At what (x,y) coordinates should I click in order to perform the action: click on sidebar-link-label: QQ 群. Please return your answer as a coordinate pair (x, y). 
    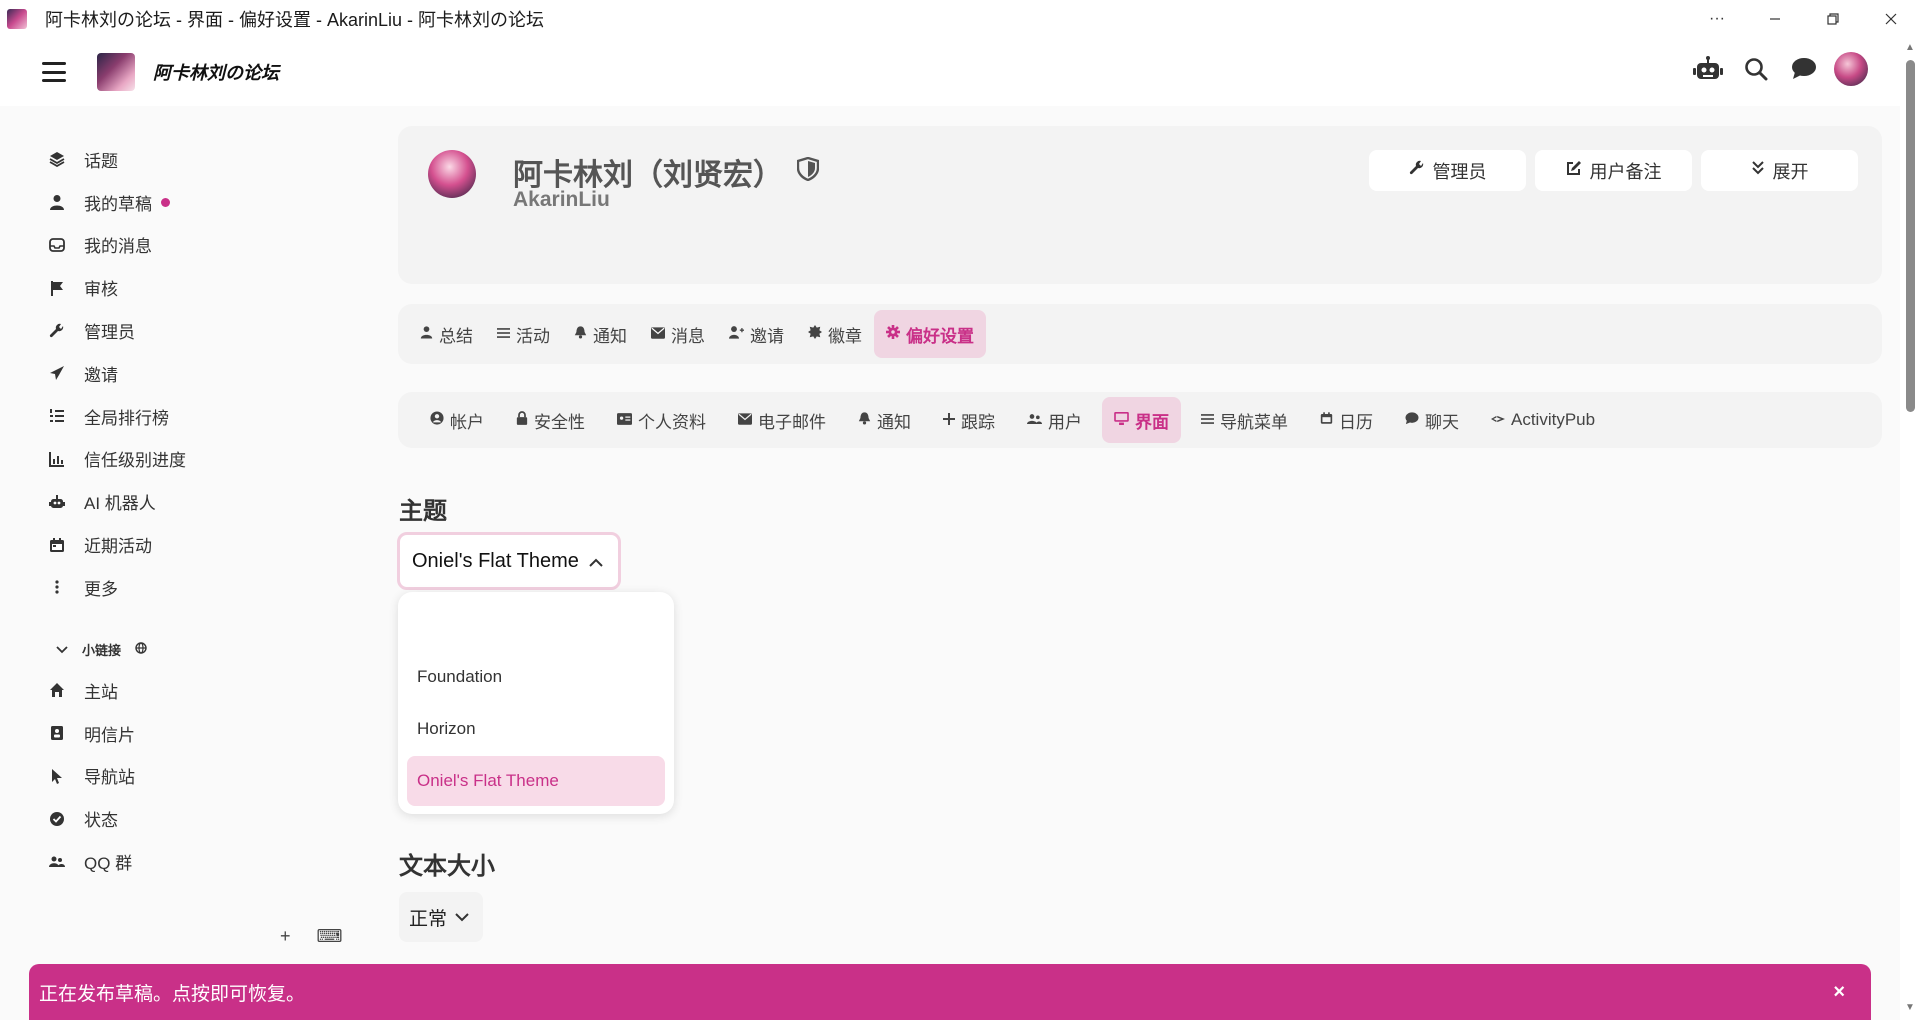
    Looking at the image, I should click on (108, 864).